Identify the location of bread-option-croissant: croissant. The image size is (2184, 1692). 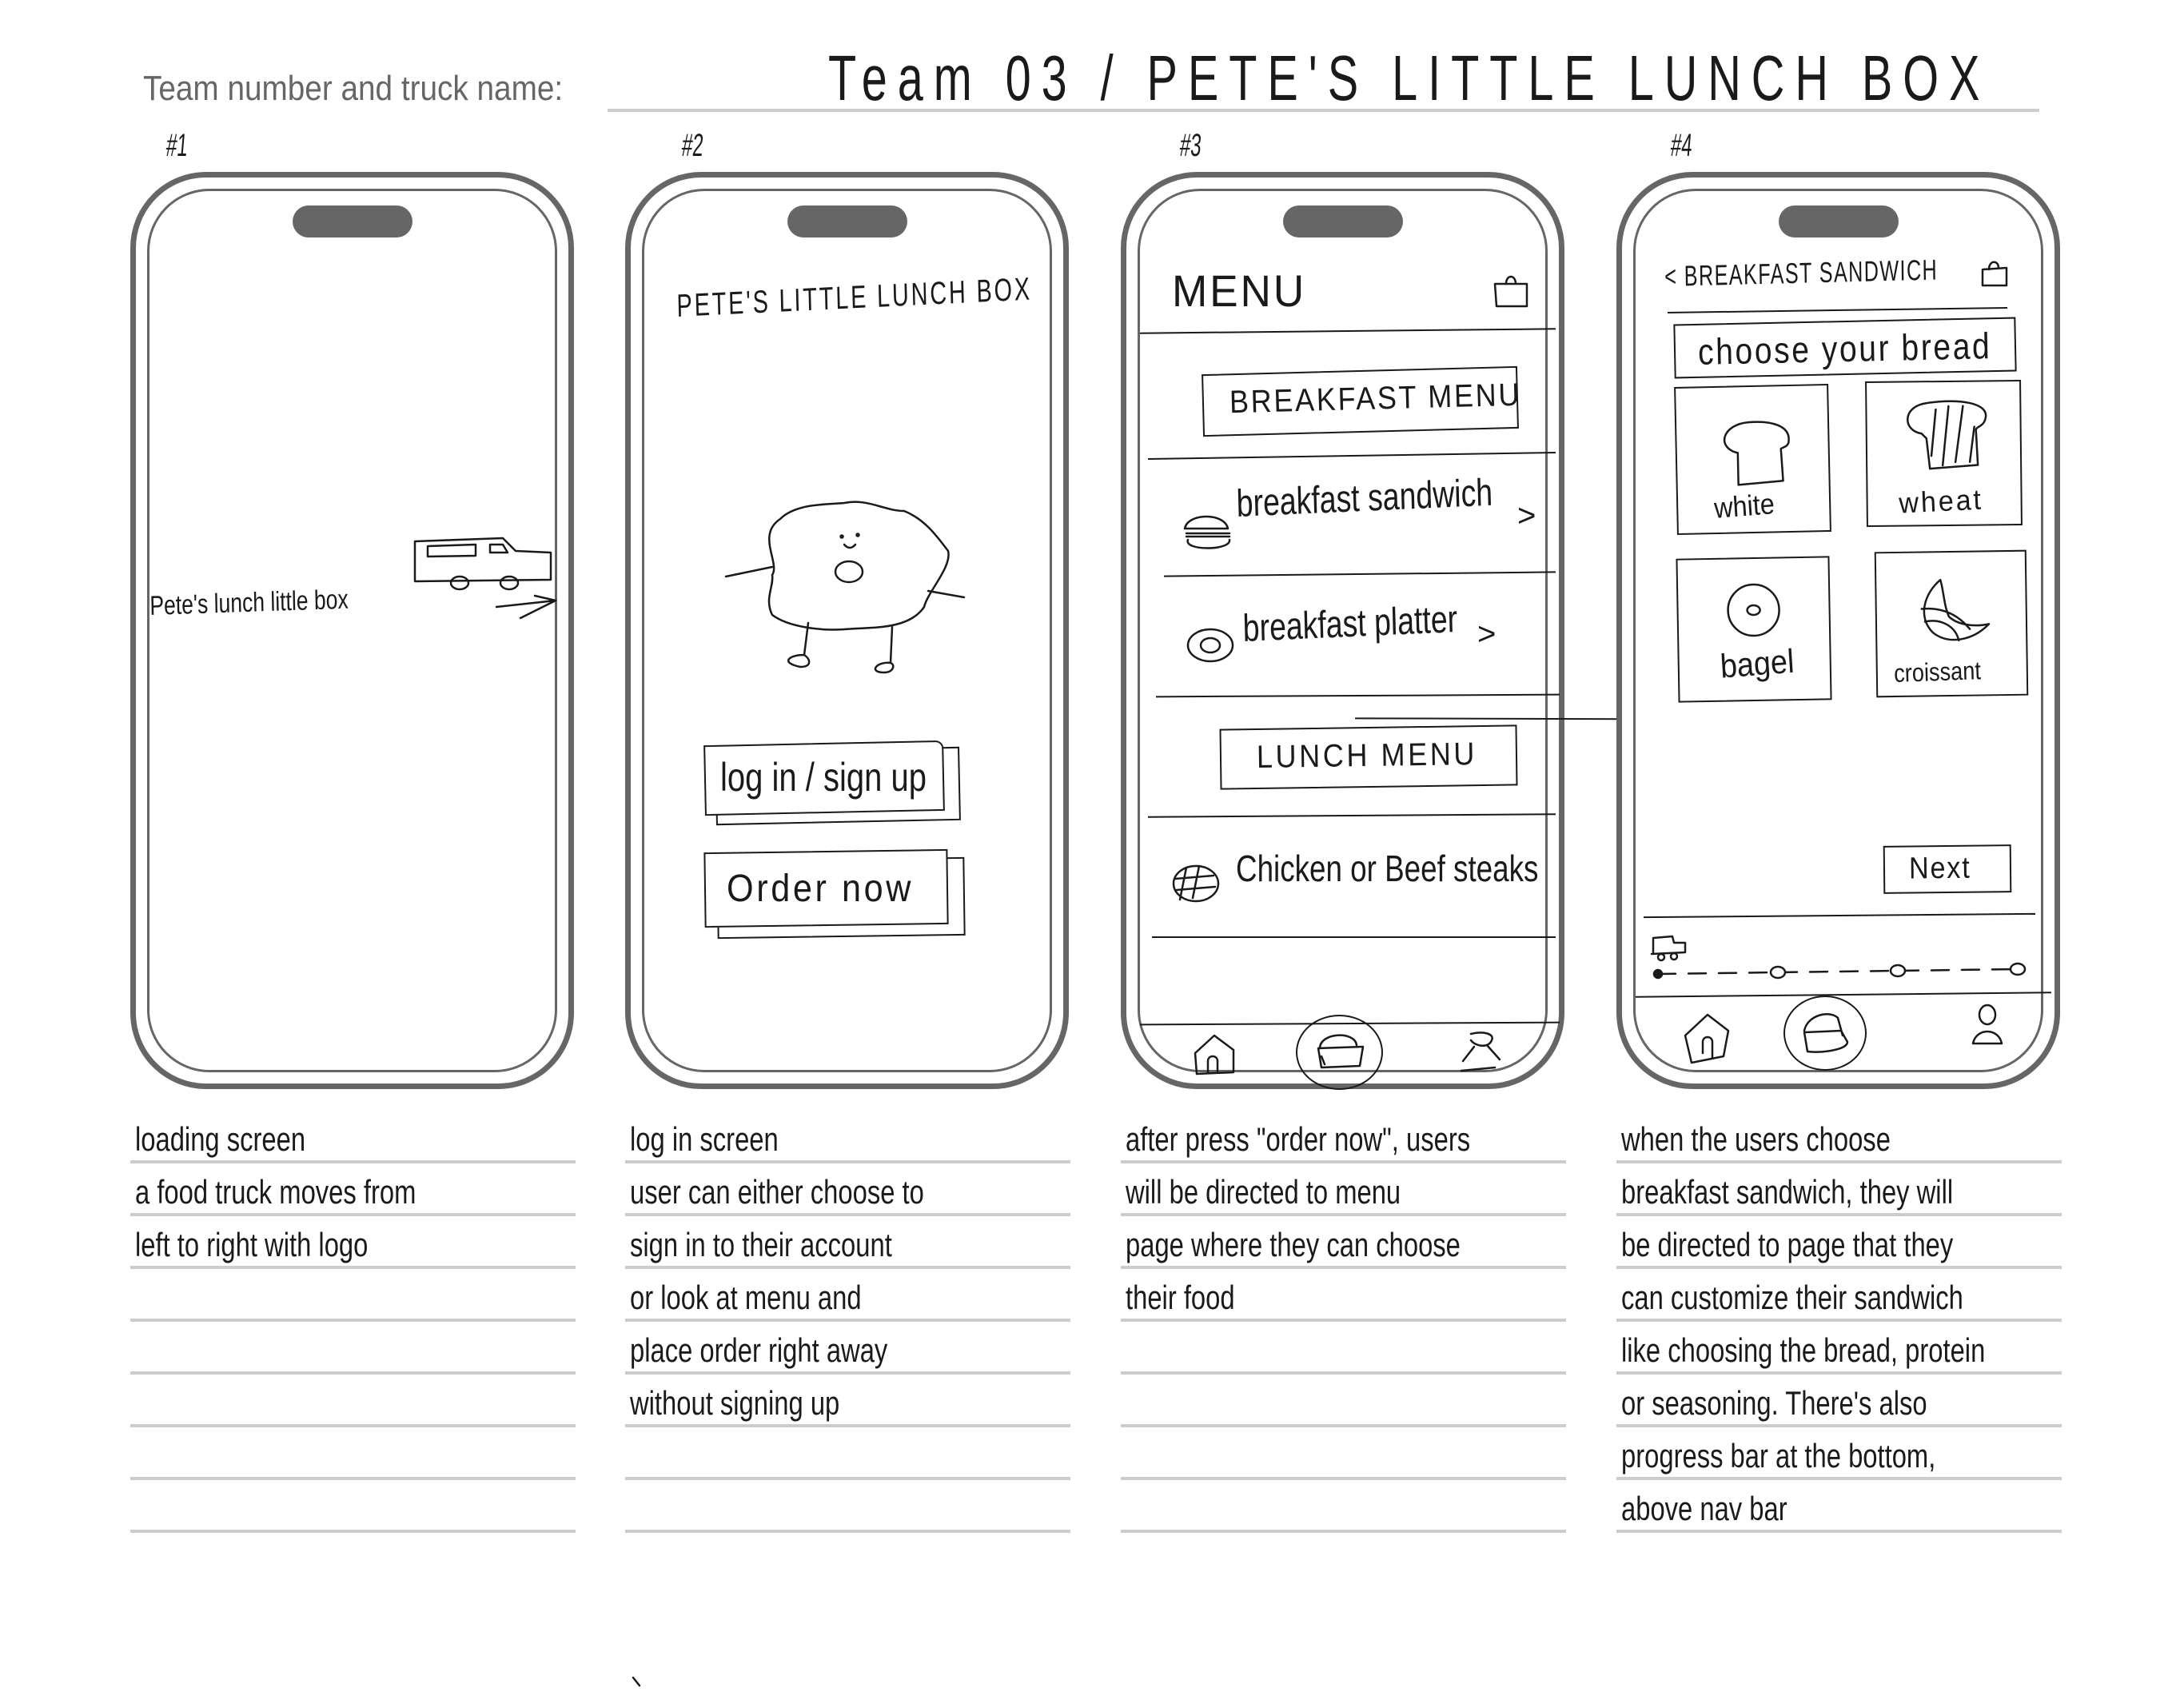
(1951, 623).